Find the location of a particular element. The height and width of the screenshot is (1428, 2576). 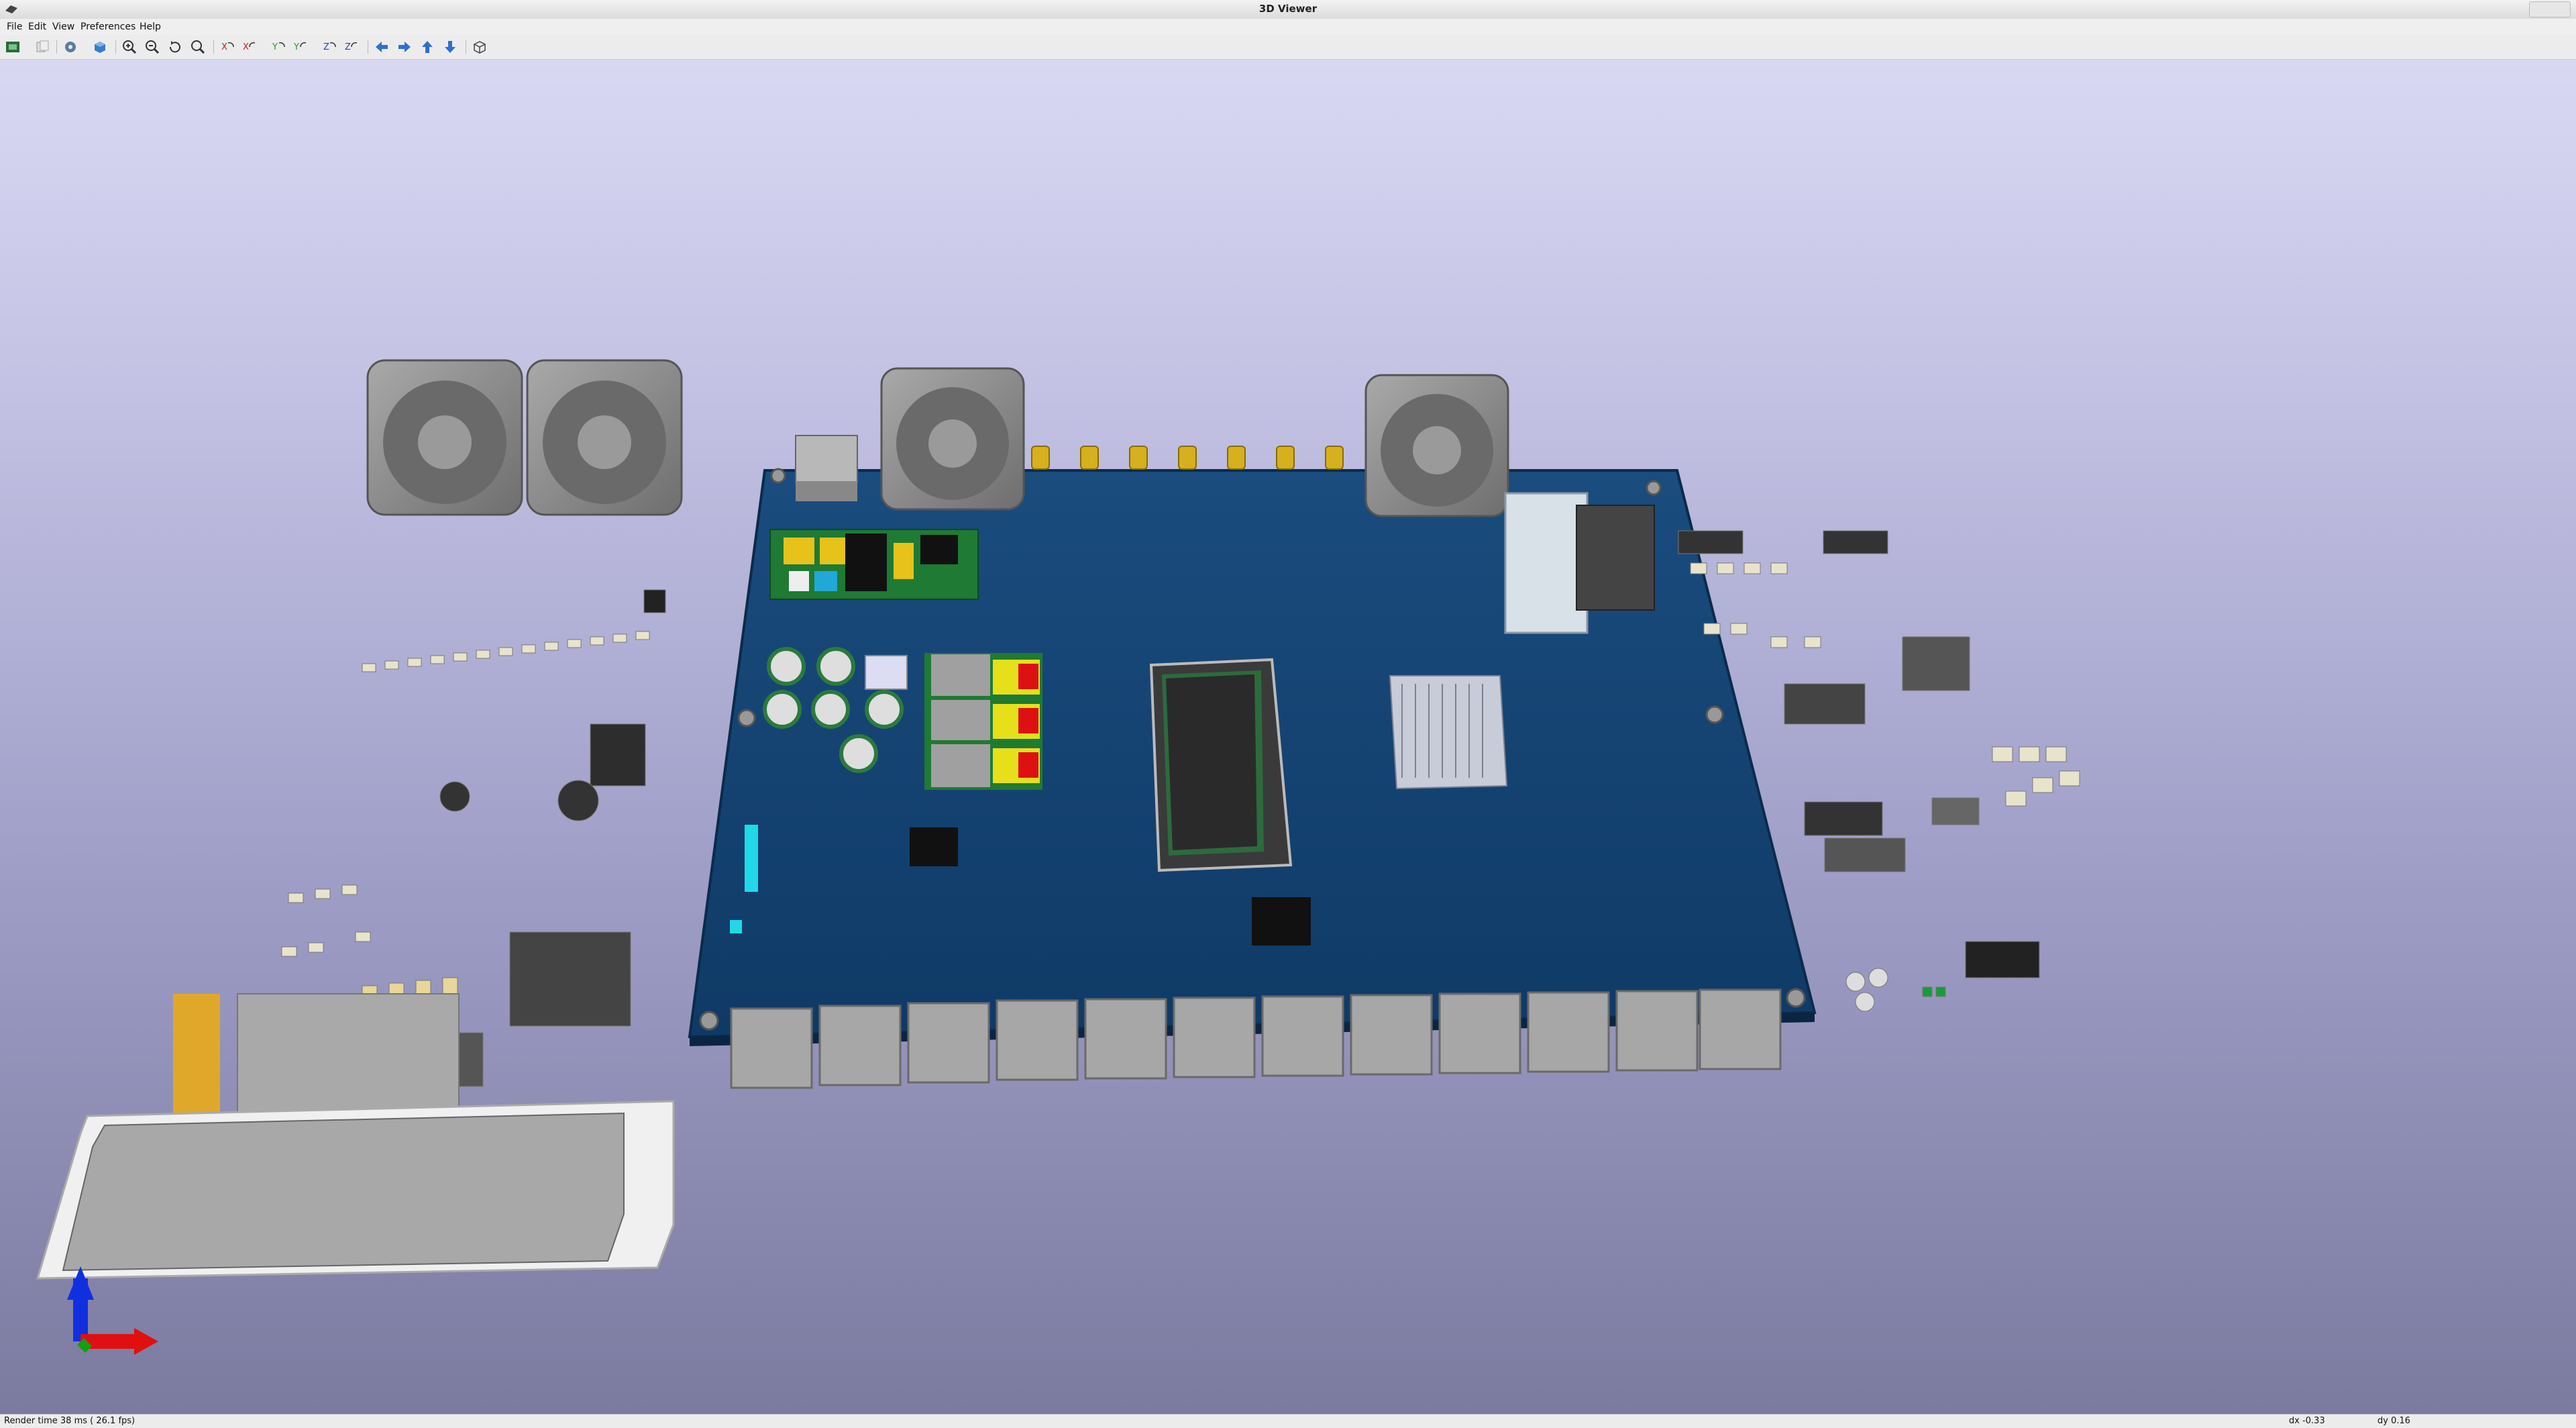

copy-image-button is located at coordinates (42, 47).